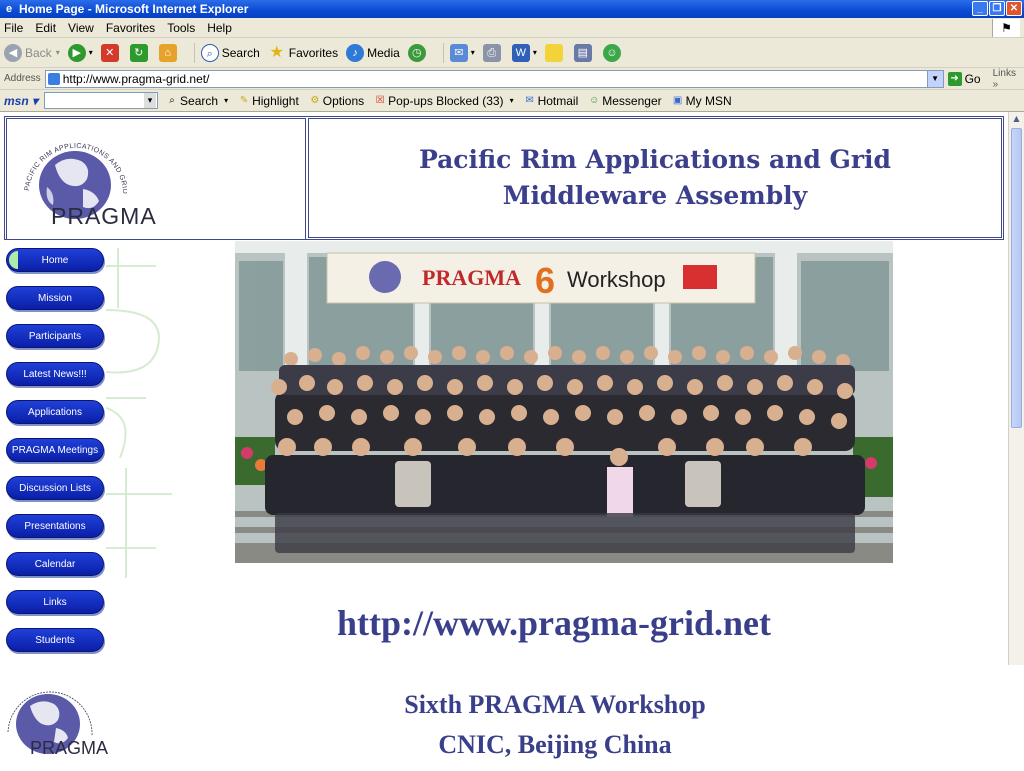  I want to click on address-dropdown-icon: ▼, so click(934, 78).